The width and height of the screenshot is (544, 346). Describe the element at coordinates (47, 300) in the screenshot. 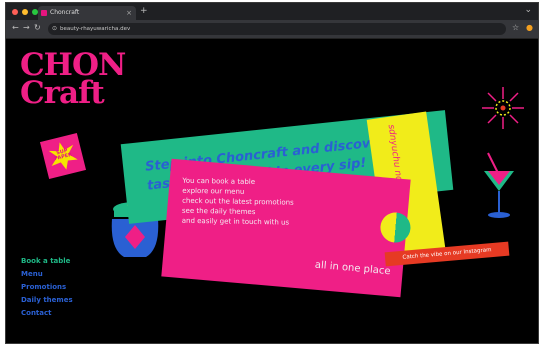

I see `nav-daily-themes: Daily themes` at that location.